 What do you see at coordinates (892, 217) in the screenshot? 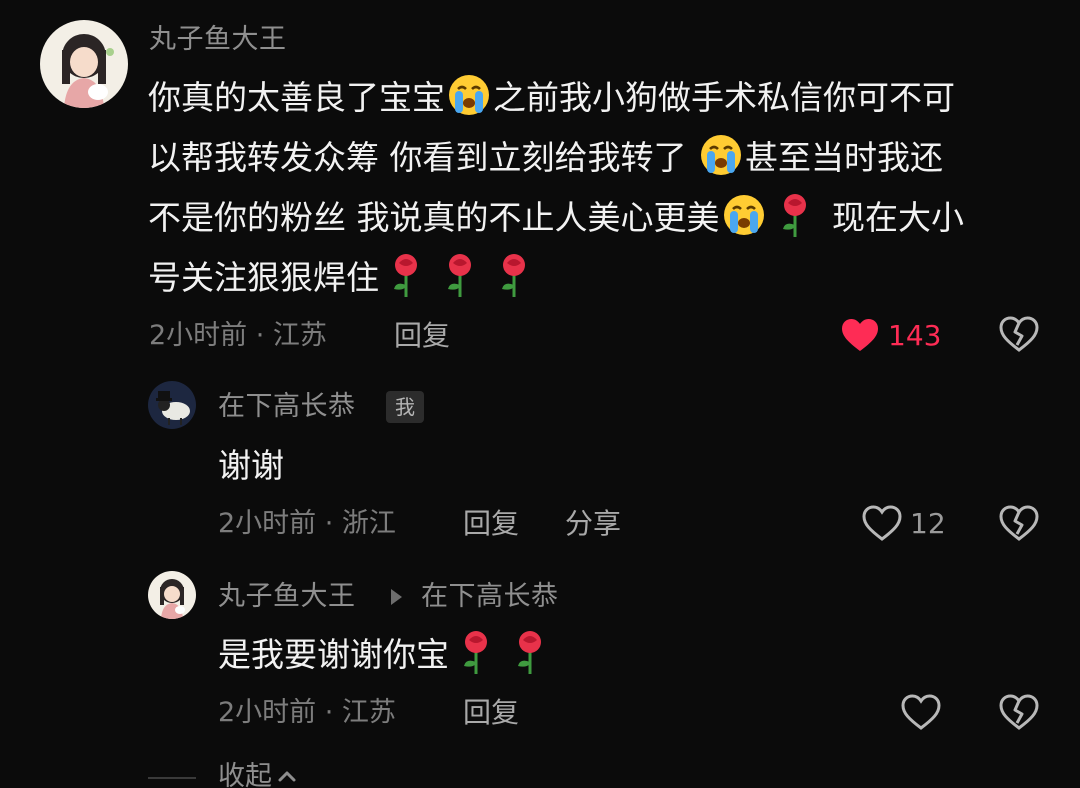
I see `comment-text-segment: 现在大小` at bounding box center [892, 217].